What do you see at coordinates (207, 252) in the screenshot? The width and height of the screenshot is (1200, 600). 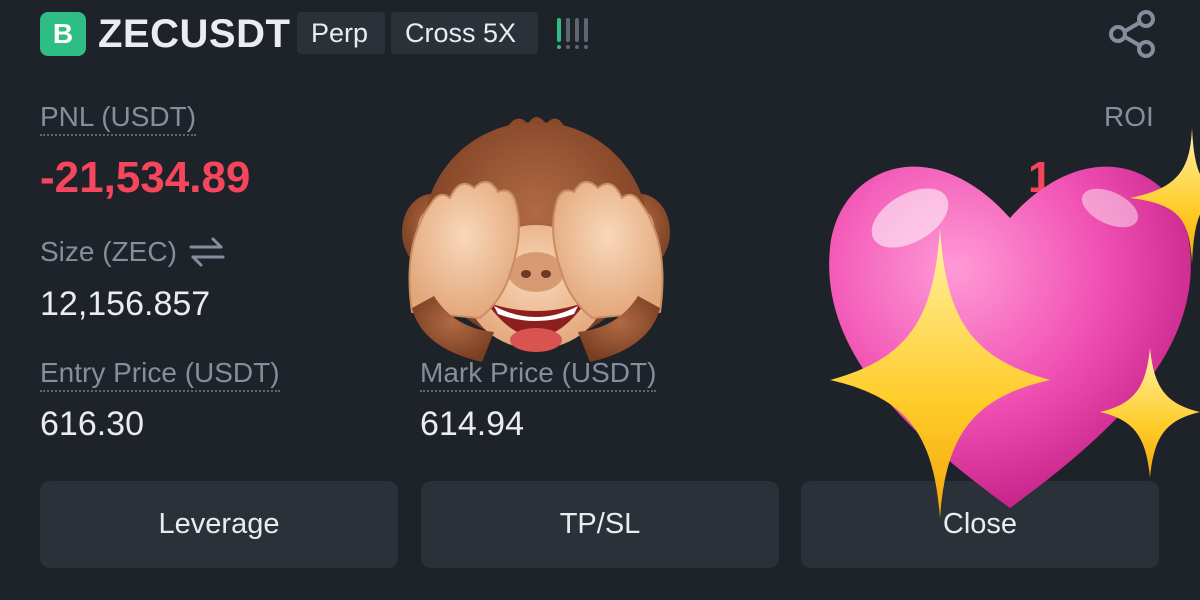 I see `swap-arrows-icon` at bounding box center [207, 252].